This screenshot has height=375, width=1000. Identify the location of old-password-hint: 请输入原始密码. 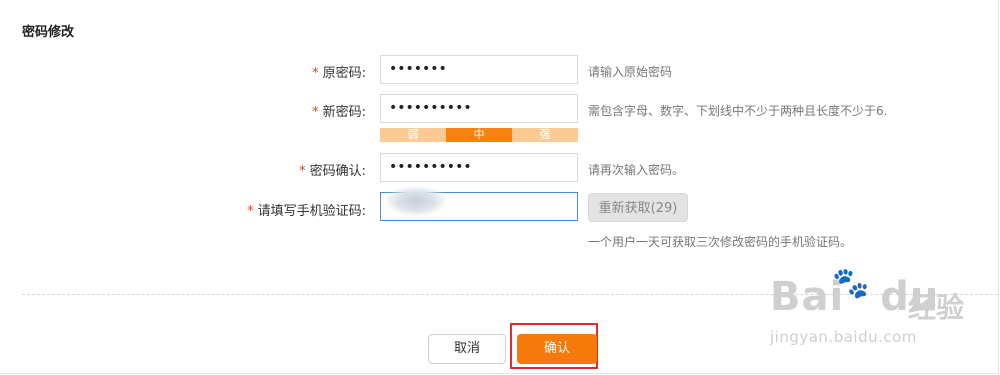
(630, 72).